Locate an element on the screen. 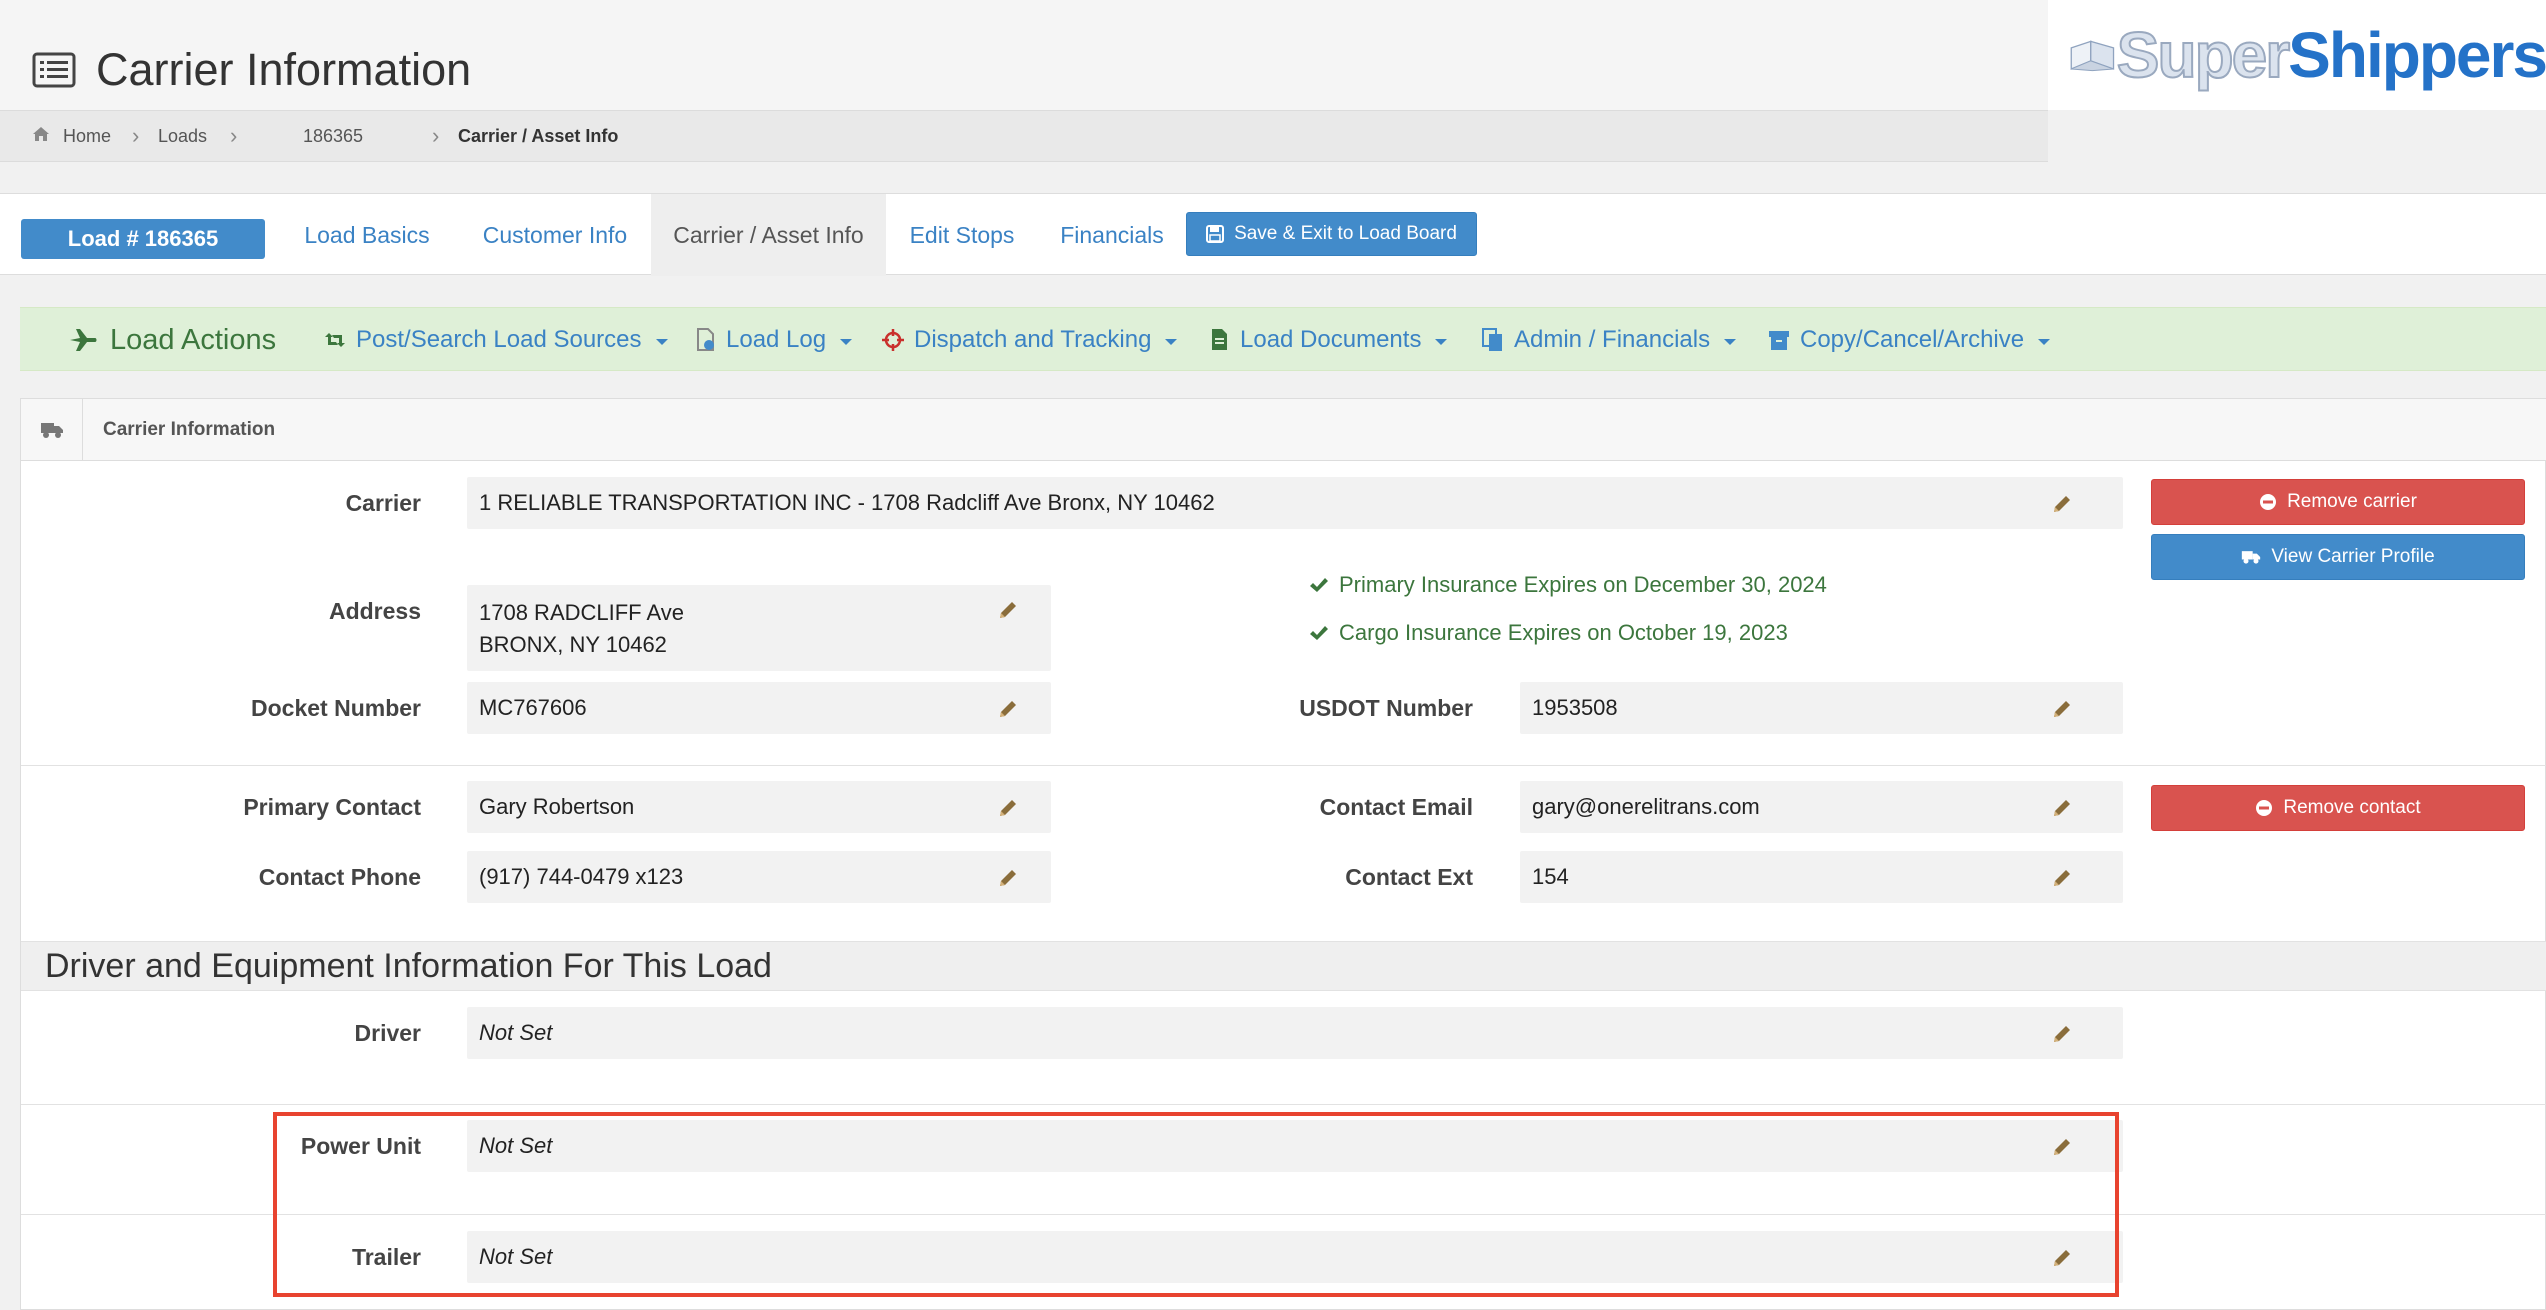 The height and width of the screenshot is (1310, 2546). contact-ext-label: Contact Ext is located at coordinates (1409, 876).